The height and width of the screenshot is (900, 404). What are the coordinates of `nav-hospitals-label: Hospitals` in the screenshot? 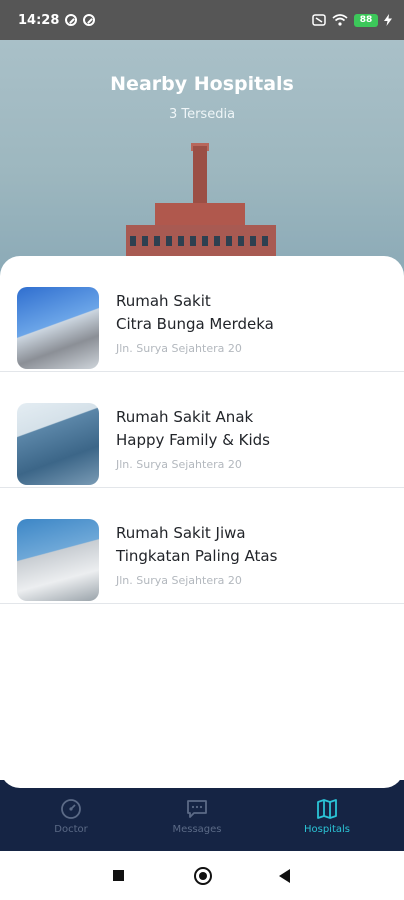 It's located at (326, 829).